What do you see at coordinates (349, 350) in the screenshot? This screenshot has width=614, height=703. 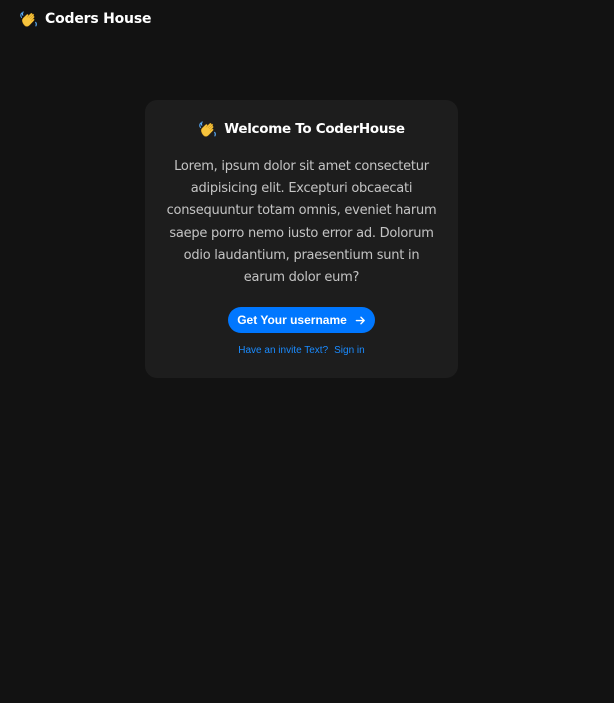 I see `signin-link: Sign in` at bounding box center [349, 350].